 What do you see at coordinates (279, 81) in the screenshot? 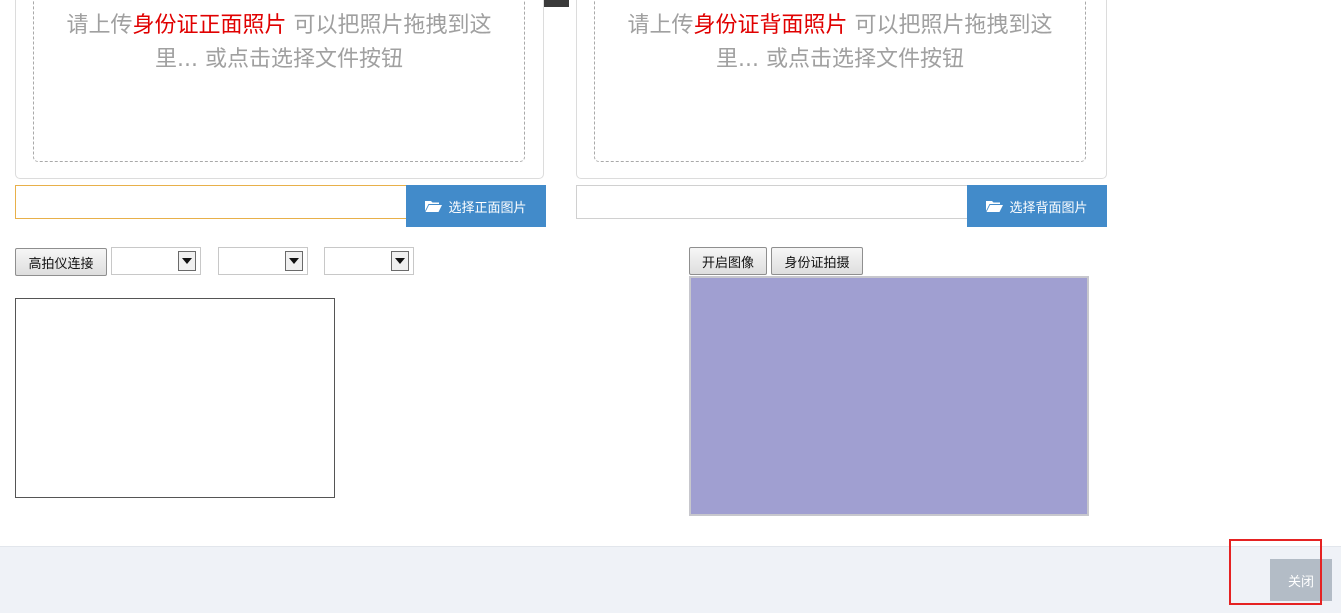
I see `front-drop-zone: 请上传身份证正面照片 可以把照片拖拽到这里... 或点击选择文件按钮` at bounding box center [279, 81].